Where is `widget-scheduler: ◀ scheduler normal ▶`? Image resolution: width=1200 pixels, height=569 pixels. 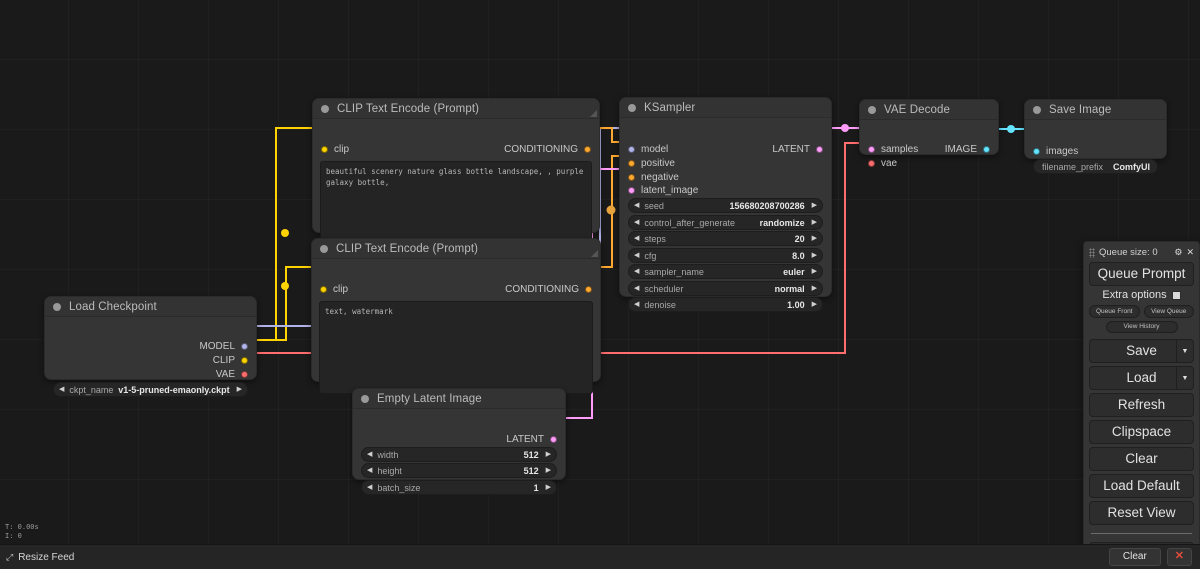 widget-scheduler: ◀ scheduler normal ▶ is located at coordinates (725, 288).